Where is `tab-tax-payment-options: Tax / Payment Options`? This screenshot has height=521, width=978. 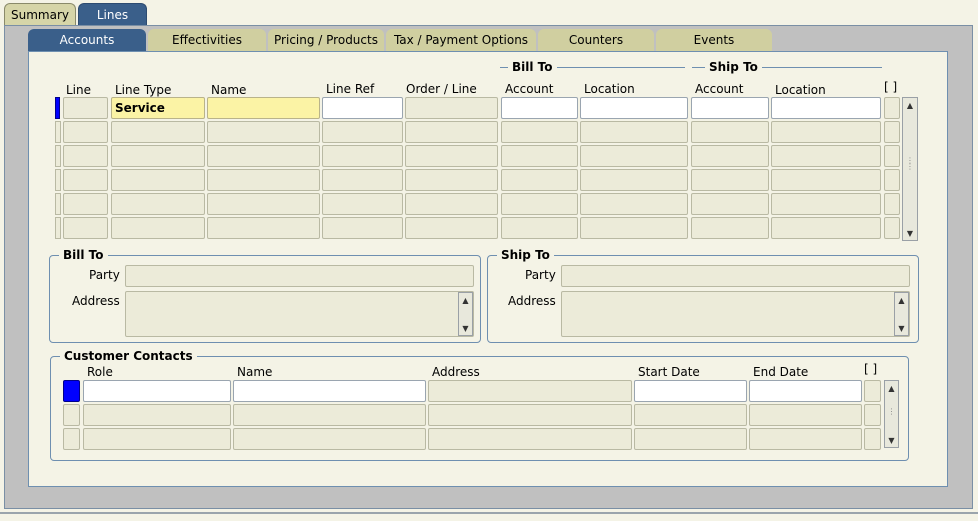
tab-tax-payment-options: Tax / Payment Options is located at coordinates (461, 40).